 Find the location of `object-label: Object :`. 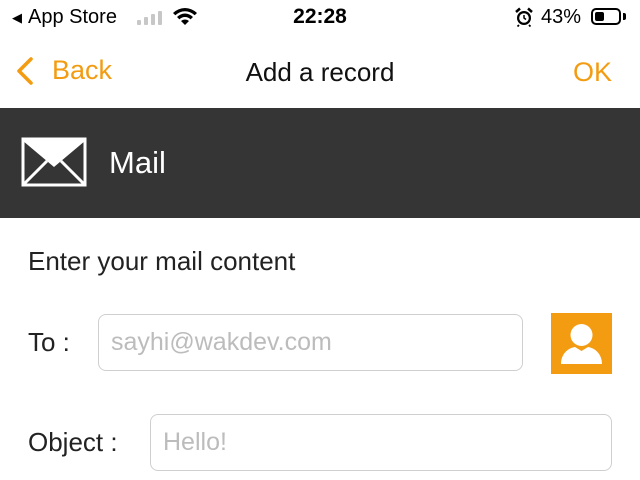

object-label: Object : is located at coordinates (73, 442).